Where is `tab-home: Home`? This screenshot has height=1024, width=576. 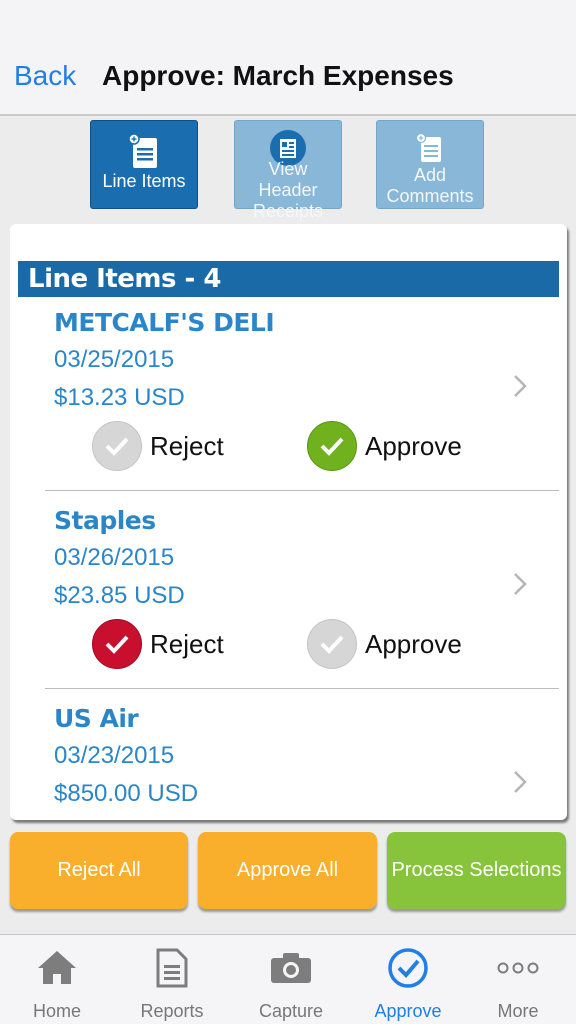
tab-home: Home is located at coordinates (57, 979).